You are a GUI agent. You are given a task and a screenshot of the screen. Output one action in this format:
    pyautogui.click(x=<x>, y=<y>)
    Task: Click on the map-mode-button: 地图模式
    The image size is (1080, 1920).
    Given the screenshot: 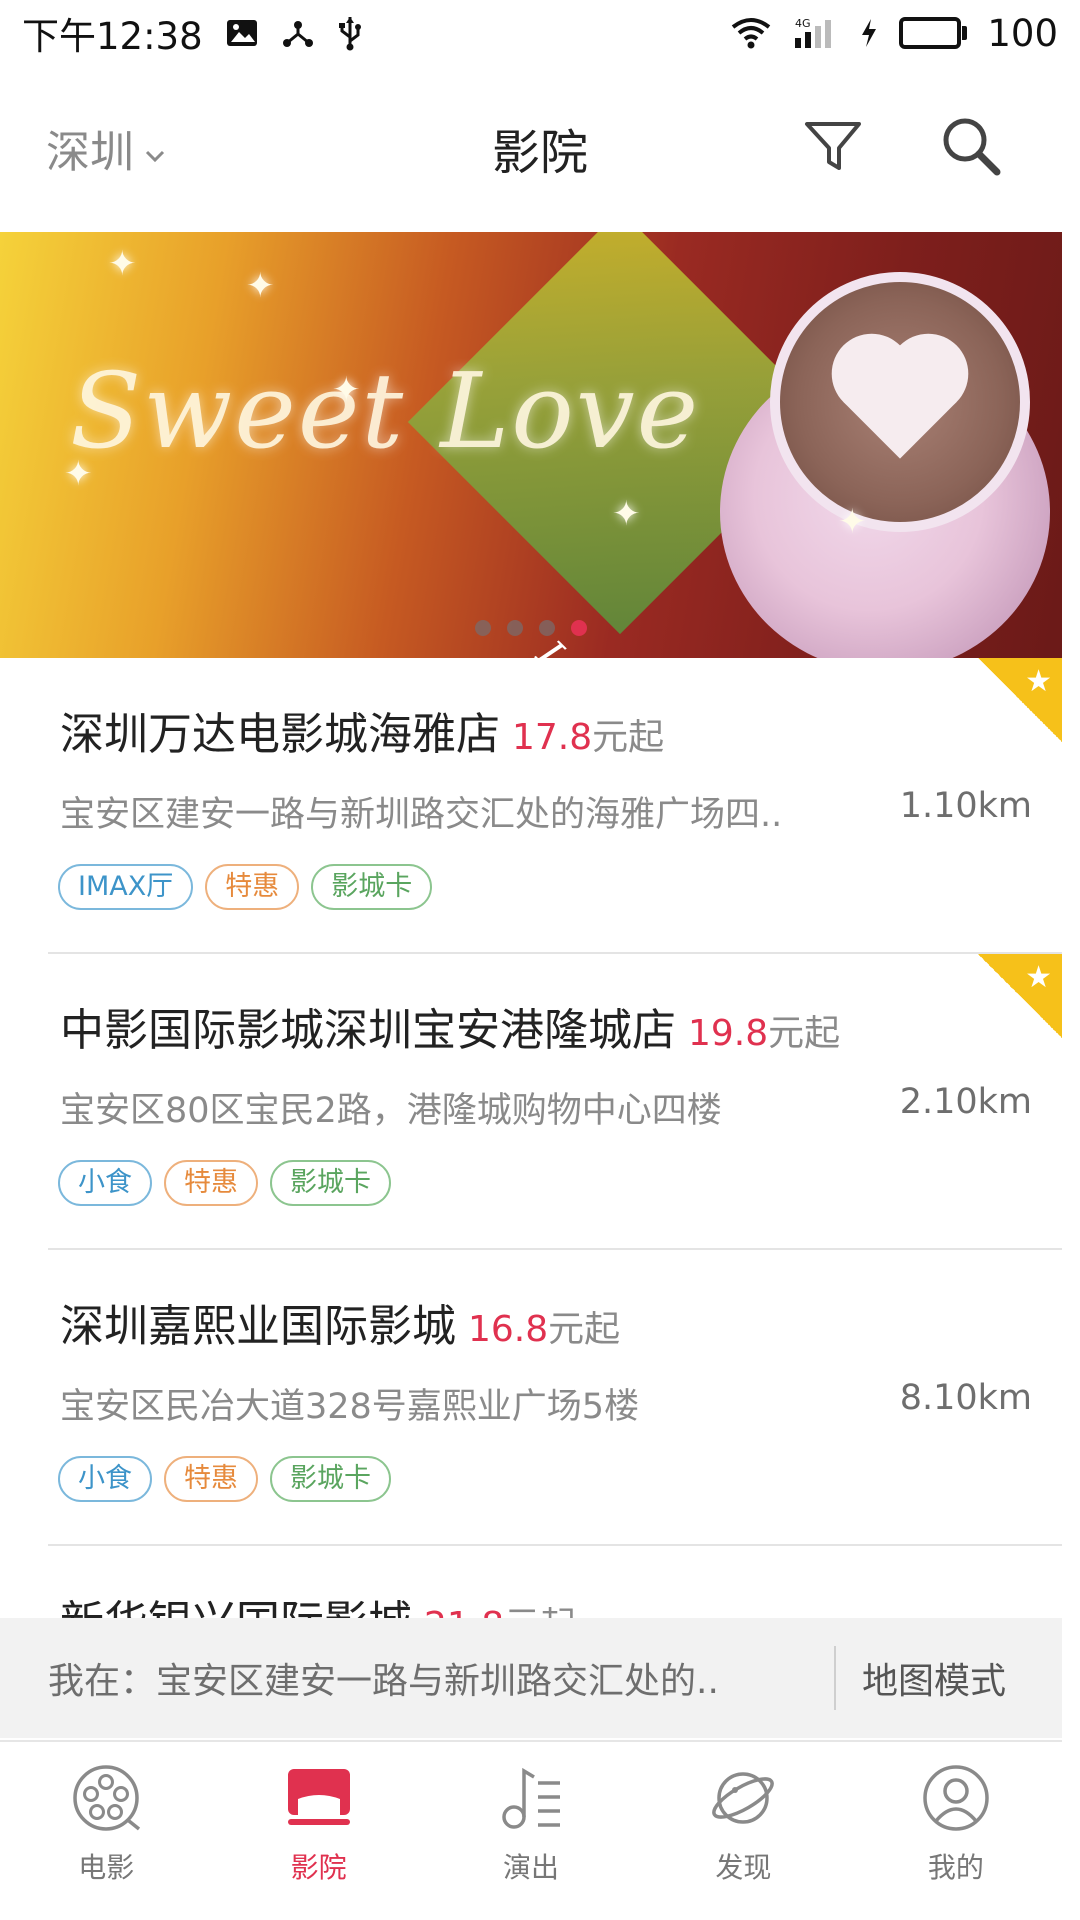 What is the action you would take?
    pyautogui.click(x=934, y=1678)
    